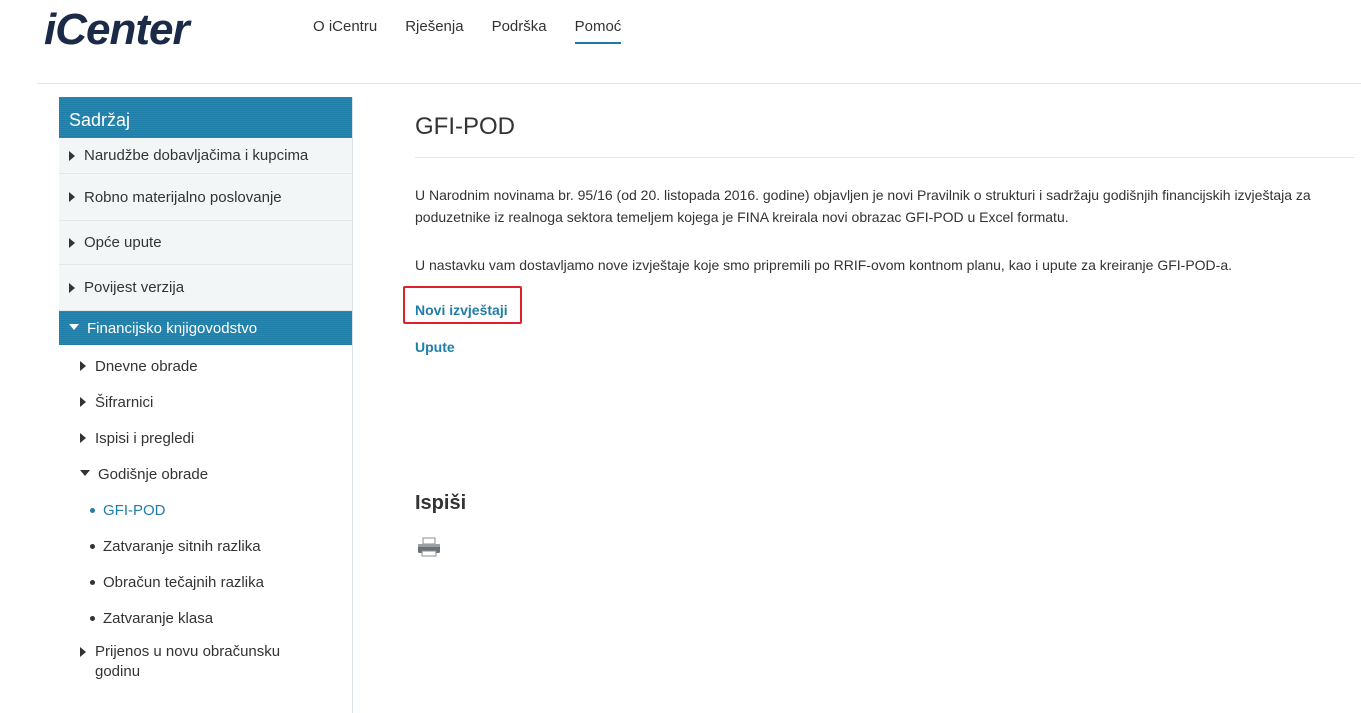 The height and width of the screenshot is (713, 1361). What do you see at coordinates (183, 582) in the screenshot?
I see `leaf-label: Obračun tečajnih razlika` at bounding box center [183, 582].